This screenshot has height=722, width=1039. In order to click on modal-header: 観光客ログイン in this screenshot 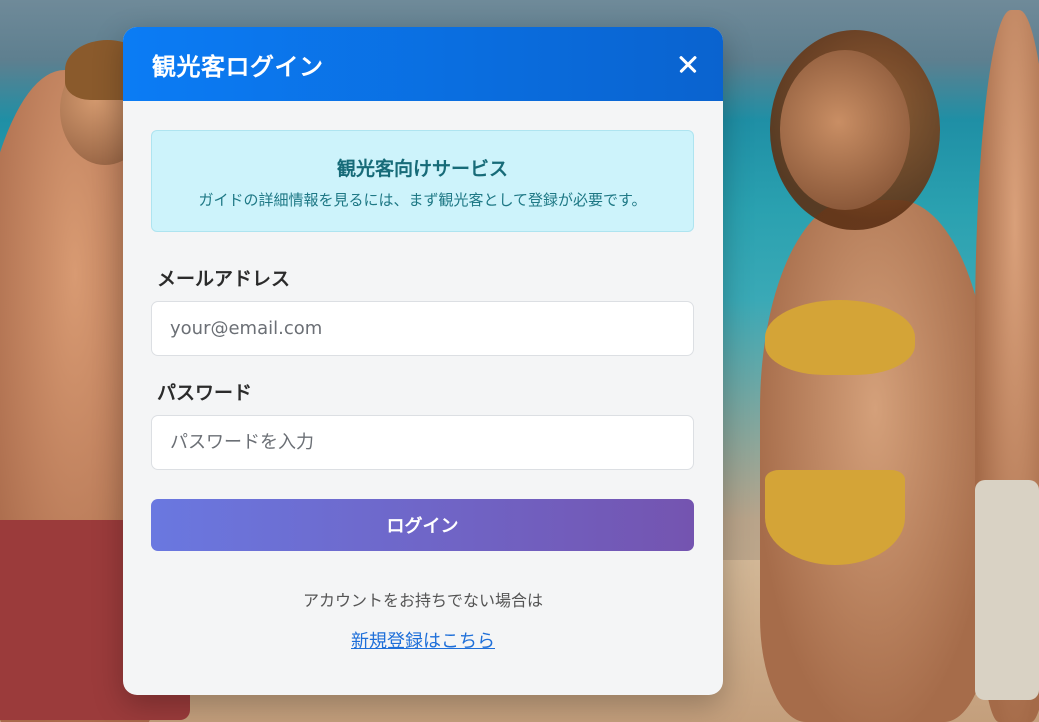, I will do `click(423, 64)`.